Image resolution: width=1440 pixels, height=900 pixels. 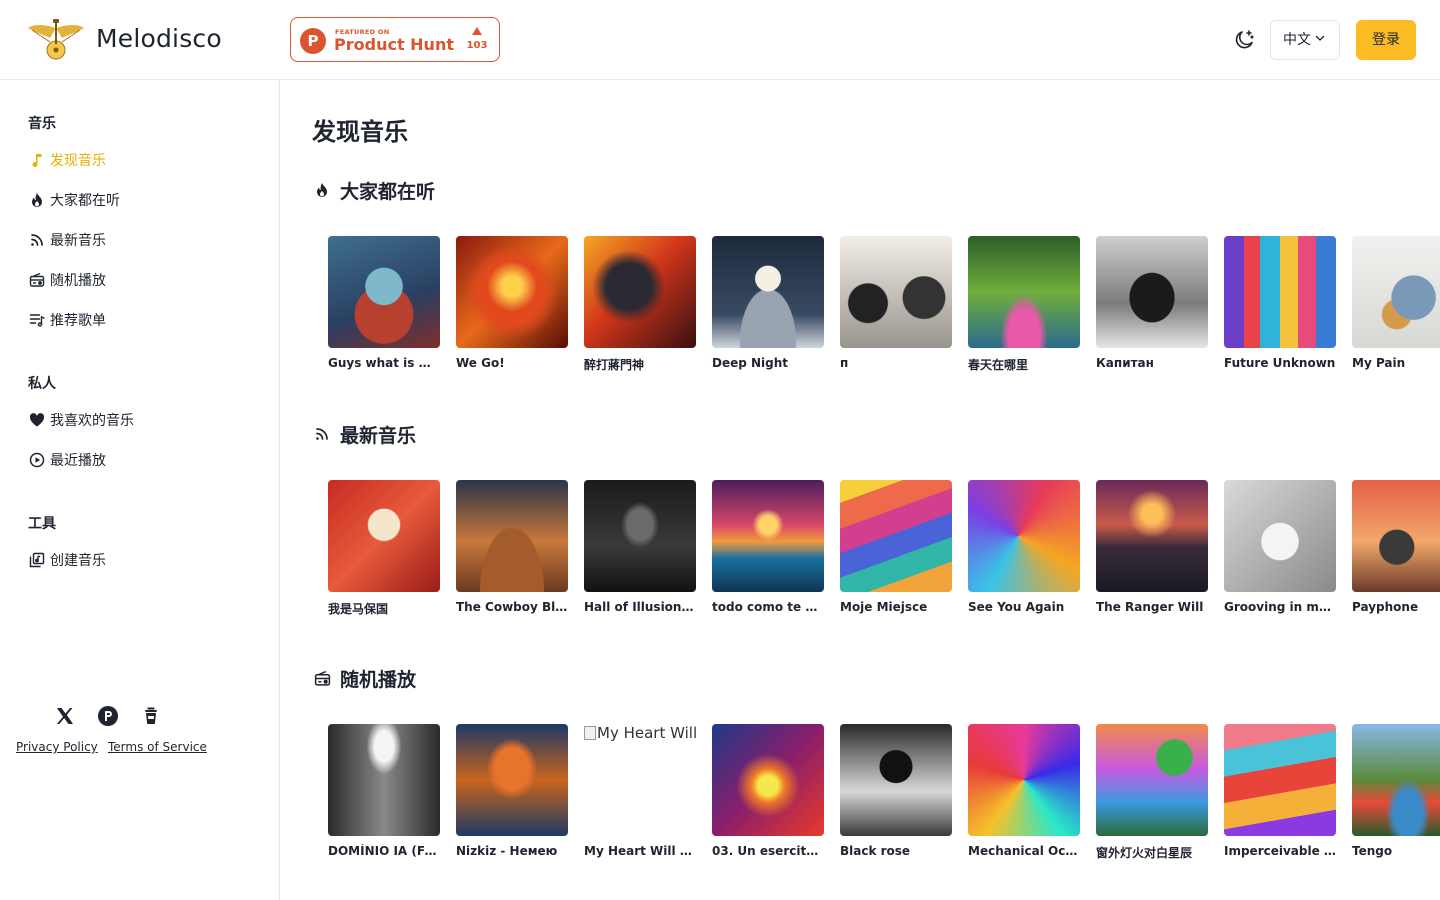 I want to click on song-title: Black rose, so click(x=896, y=851).